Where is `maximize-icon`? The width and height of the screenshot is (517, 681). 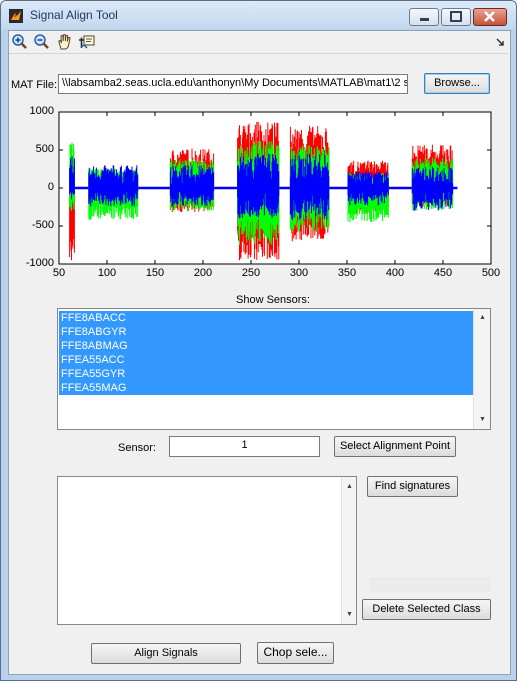
maximize-icon is located at coordinates (456, 16).